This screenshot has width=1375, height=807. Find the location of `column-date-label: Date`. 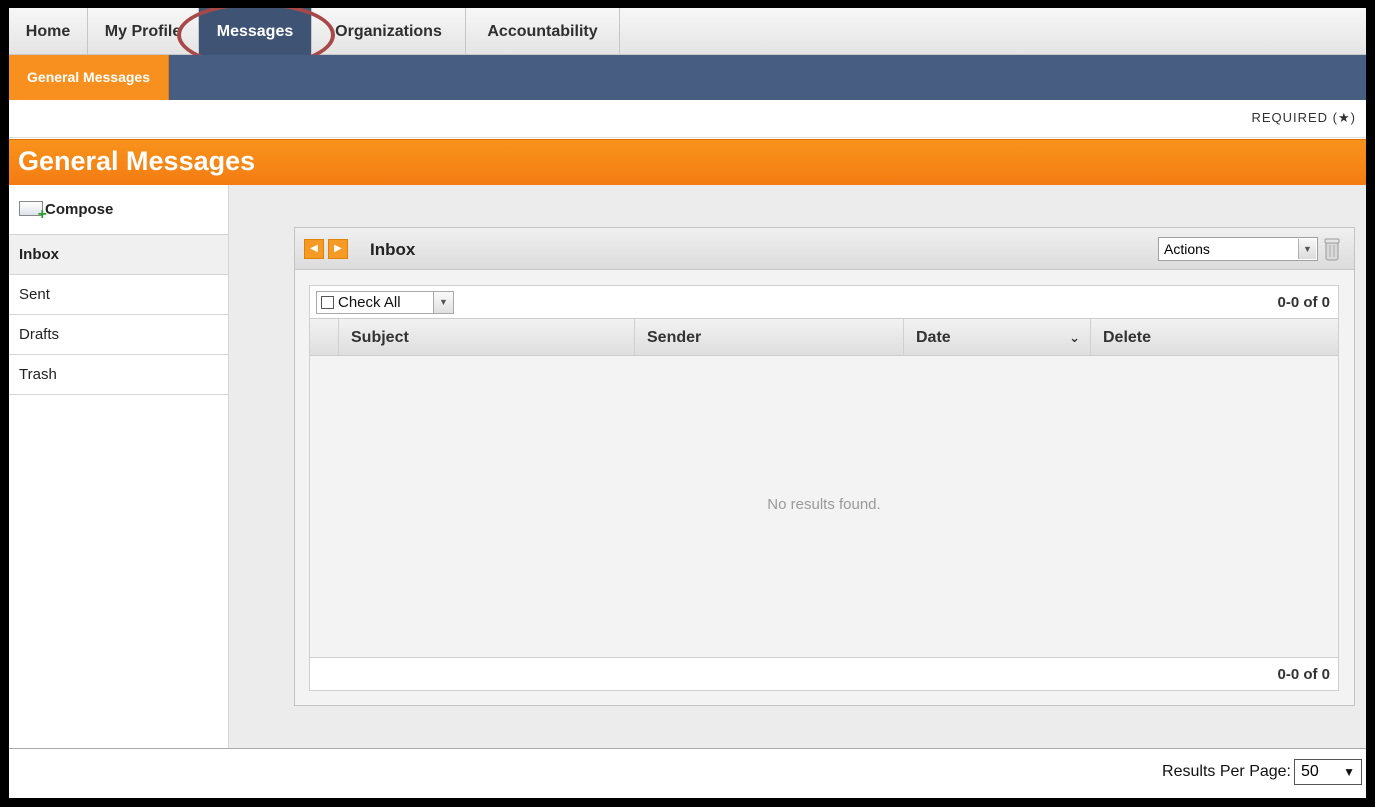

column-date-label: Date is located at coordinates (933, 337).